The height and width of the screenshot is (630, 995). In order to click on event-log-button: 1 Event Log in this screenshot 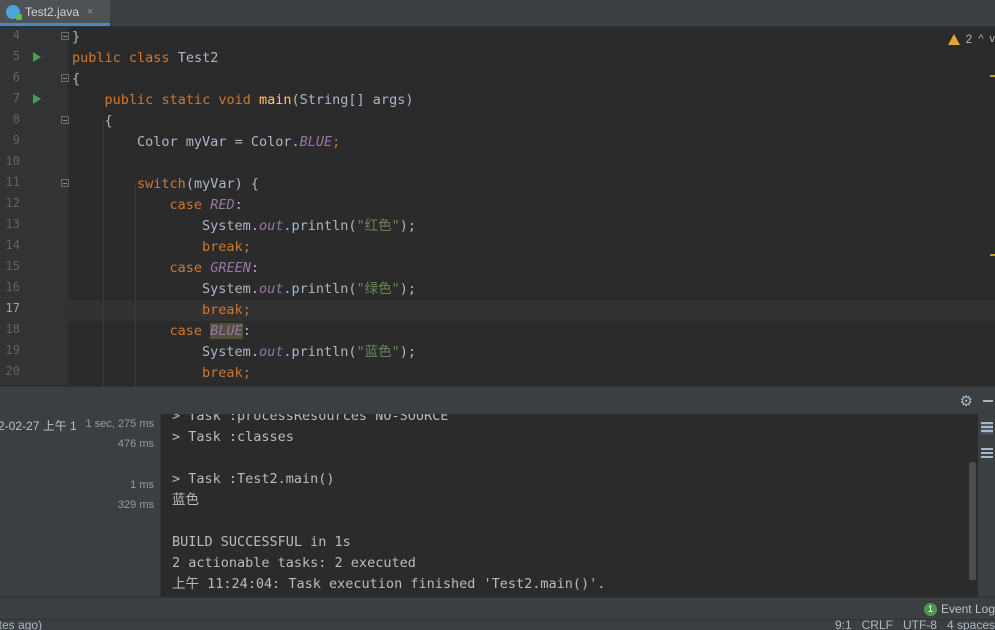, I will do `click(959, 609)`.